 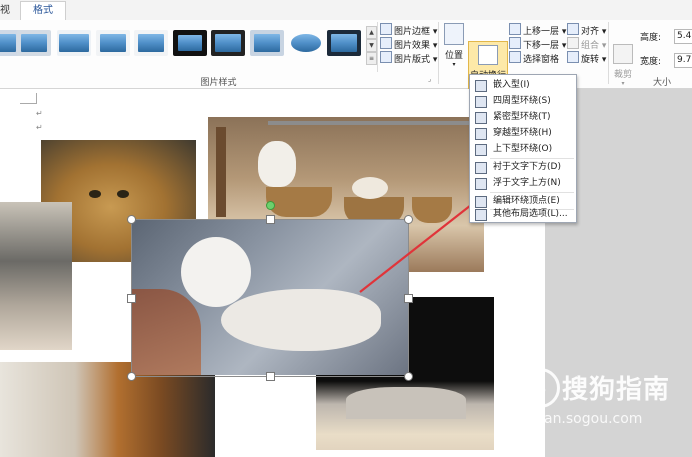 I want to click on menu-item-label: 嵌入型(I), so click(x=511, y=85).